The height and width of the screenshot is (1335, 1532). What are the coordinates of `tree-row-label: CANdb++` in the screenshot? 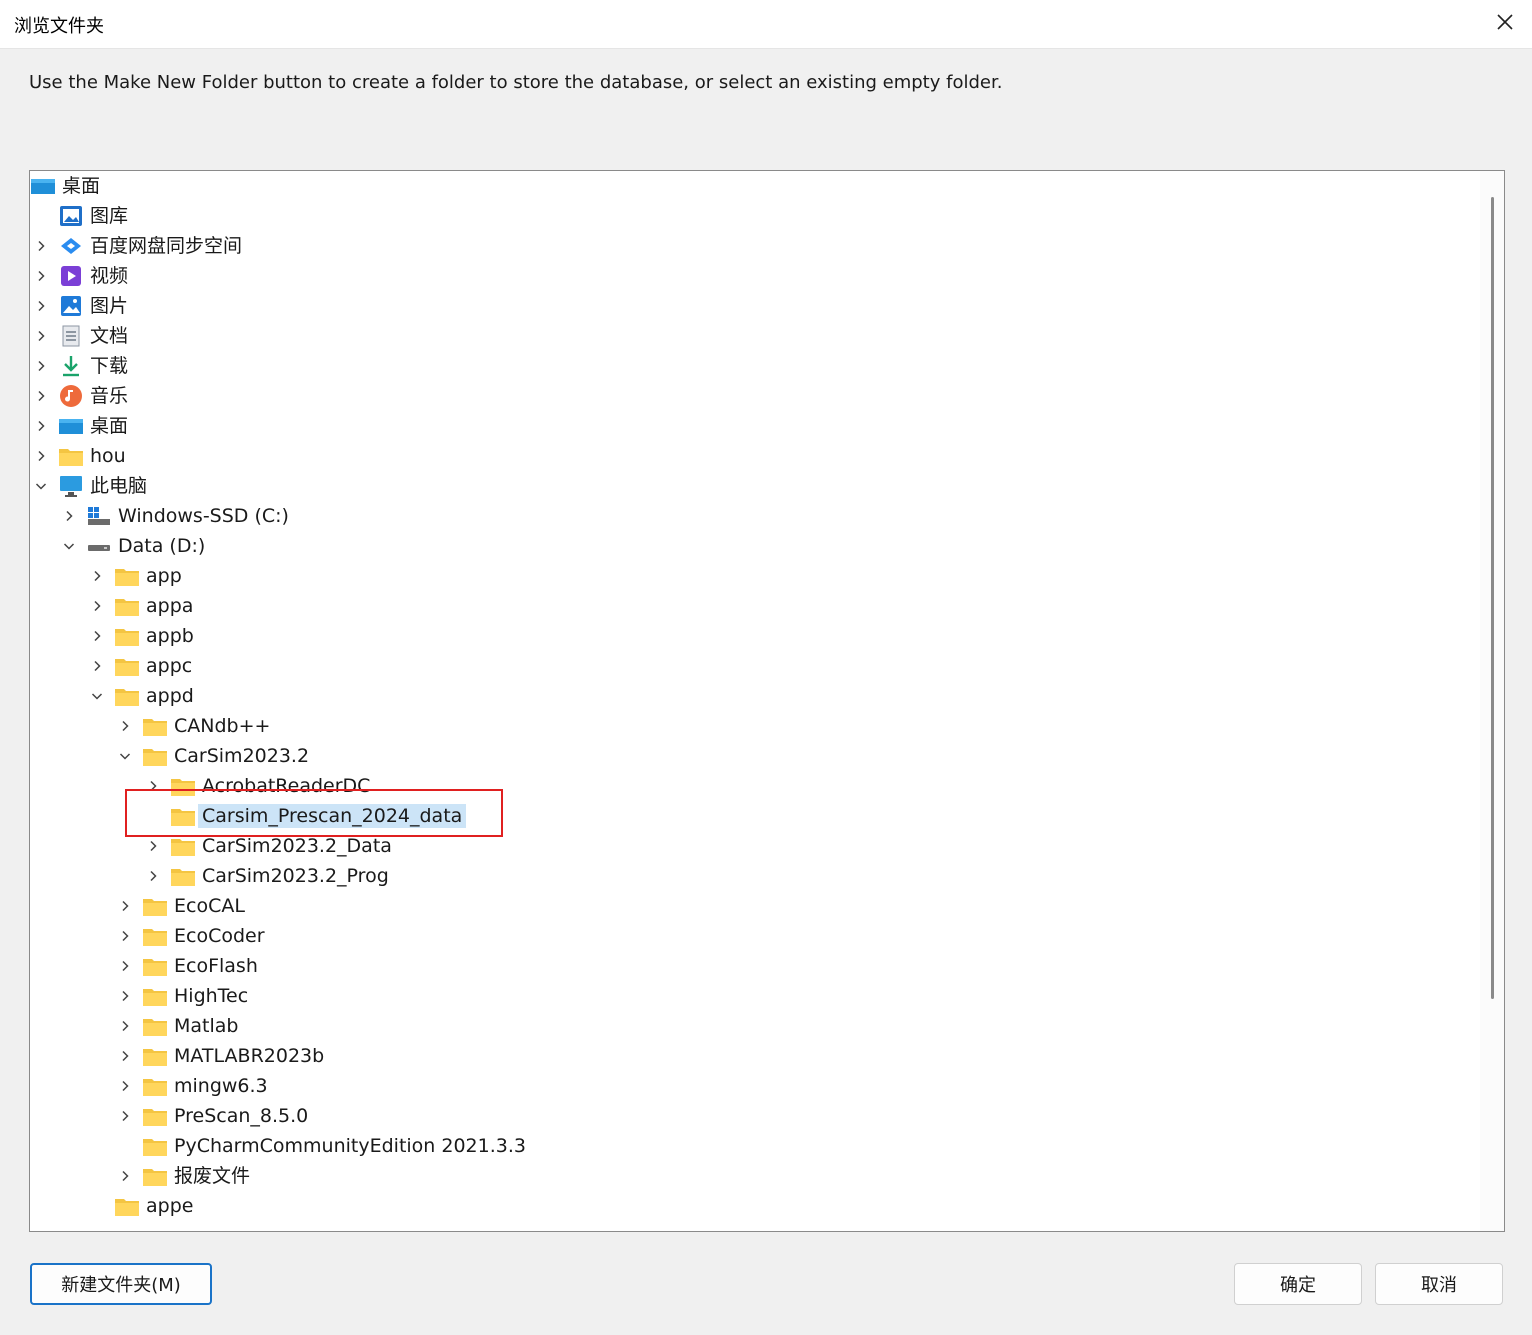 It's located at (222, 726).